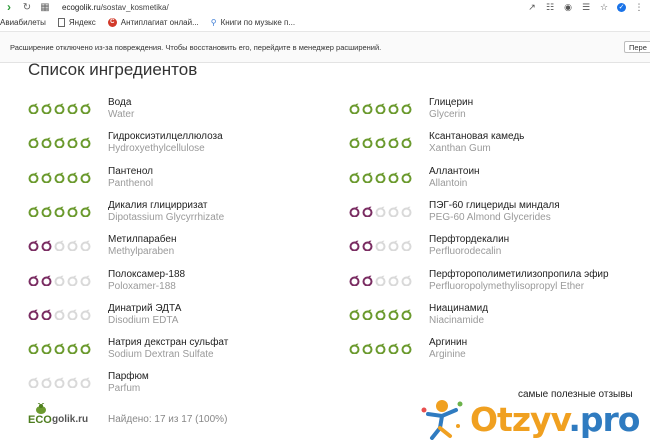 Image resolution: width=650 pixels, height=440 pixels. What do you see at coordinates (539, 206) in the screenshot?
I see `ingredient-name-ru: ПЭГ-60 глицериды миндаля` at bounding box center [539, 206].